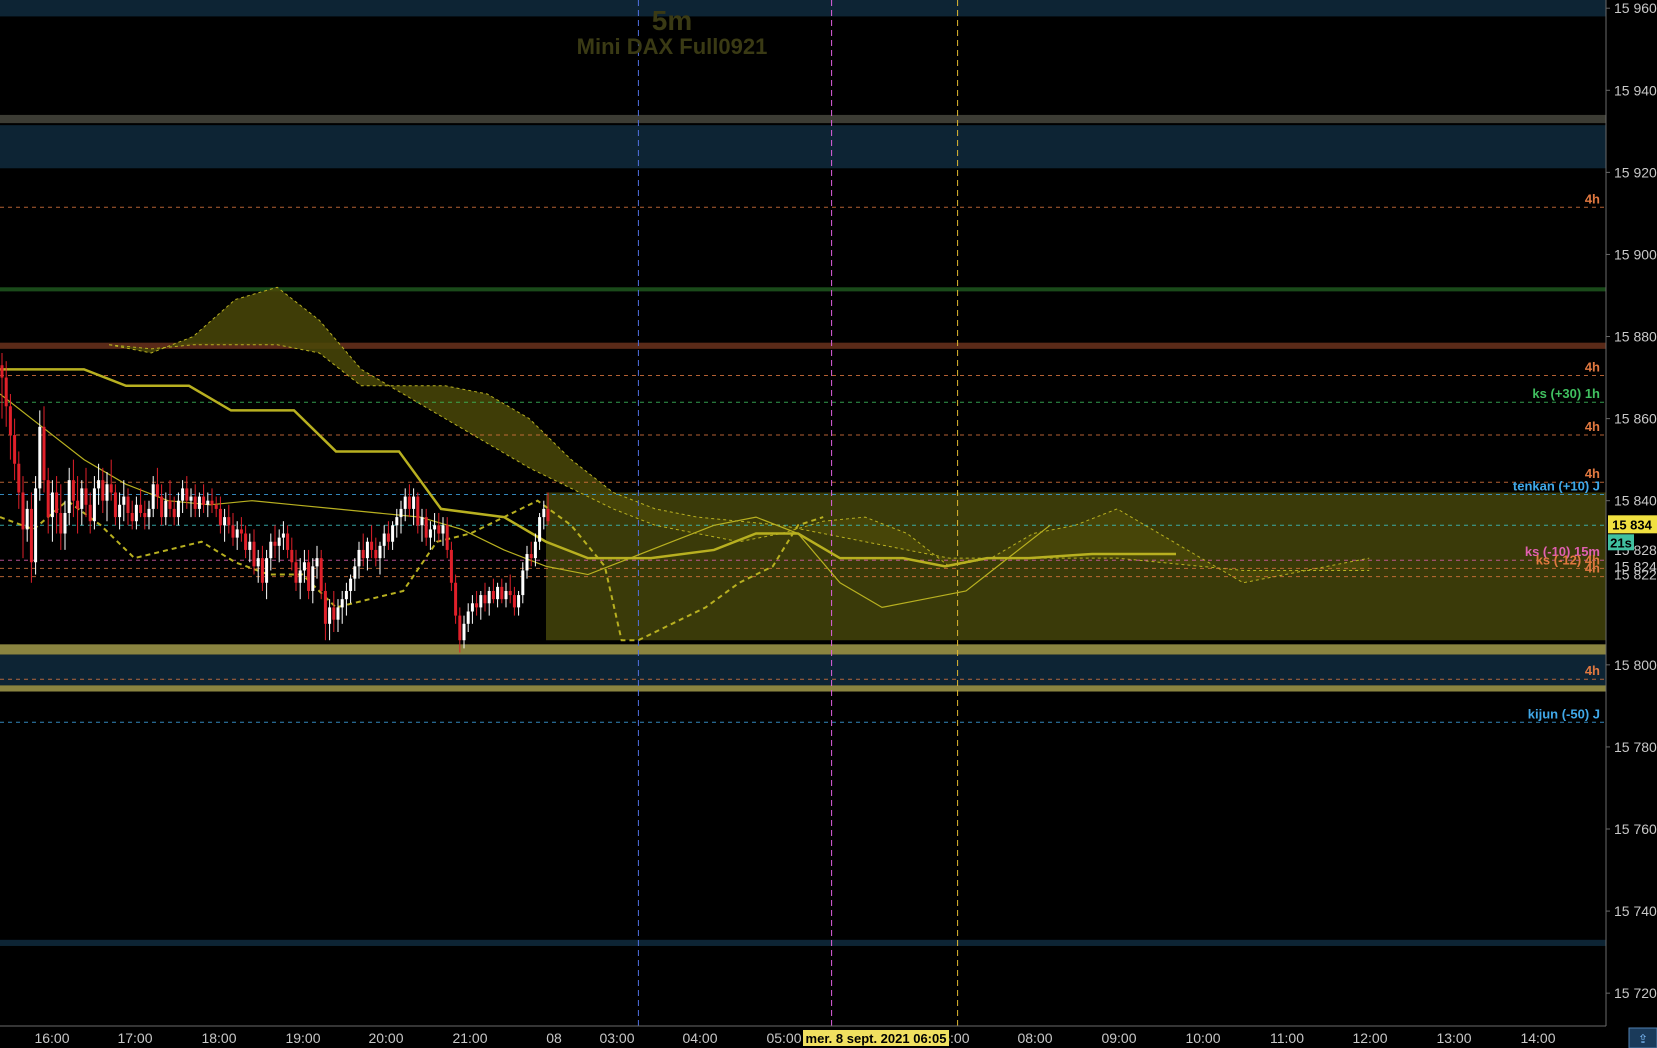  What do you see at coordinates (1453, 1038) in the screenshot?
I see `time-tick-label: 13:00` at bounding box center [1453, 1038].